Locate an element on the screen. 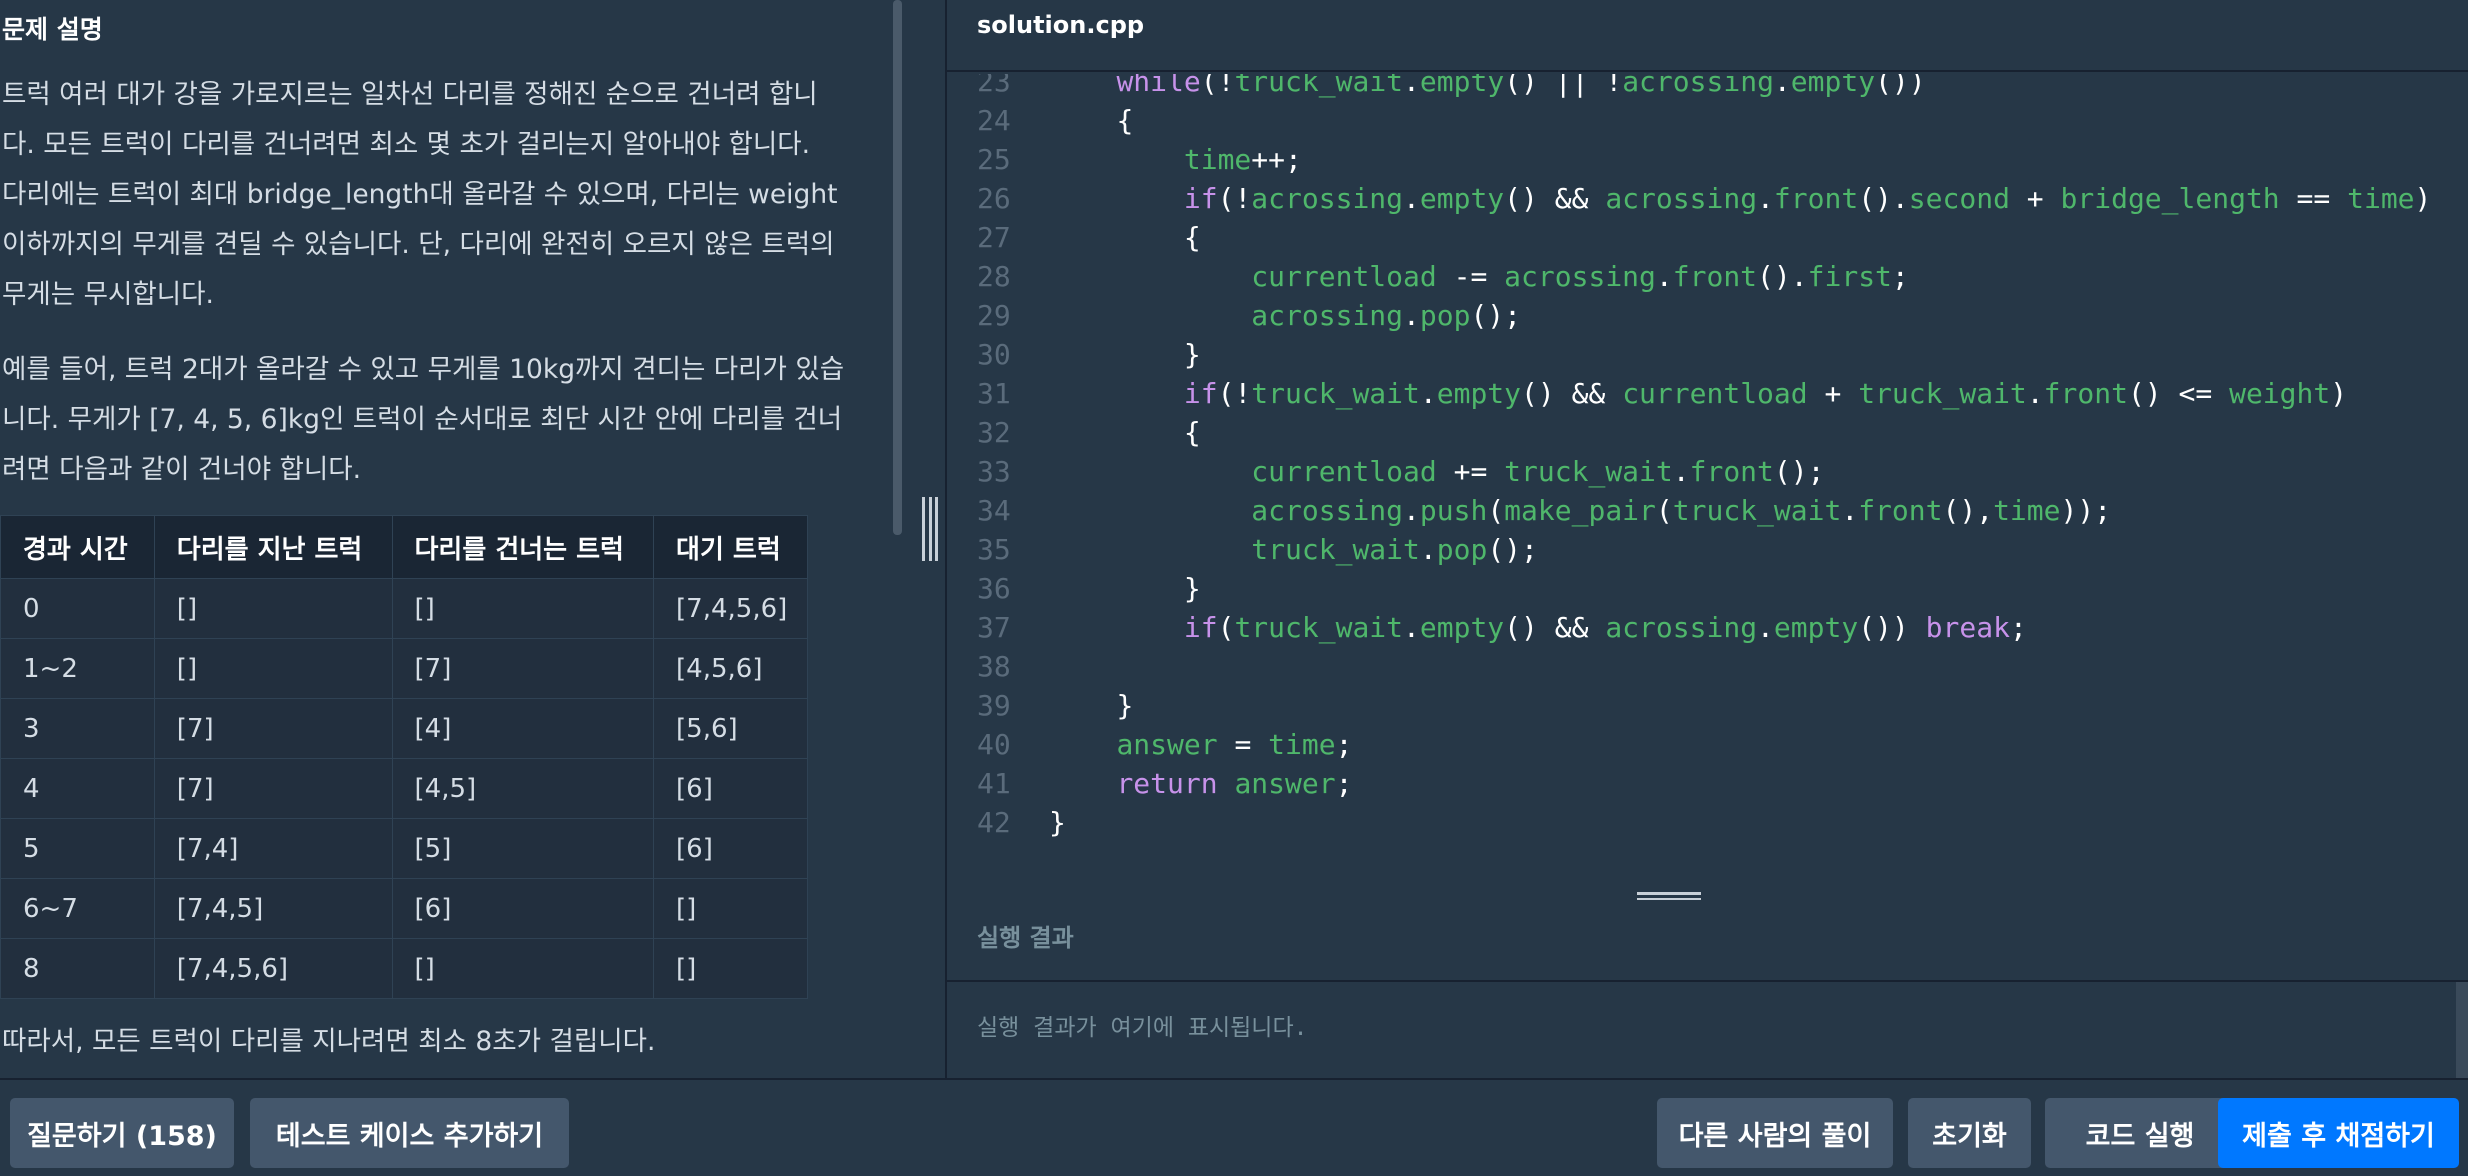 The image size is (2468, 1176). code-text: truck_wait.pop(); is located at coordinates (1293, 549).